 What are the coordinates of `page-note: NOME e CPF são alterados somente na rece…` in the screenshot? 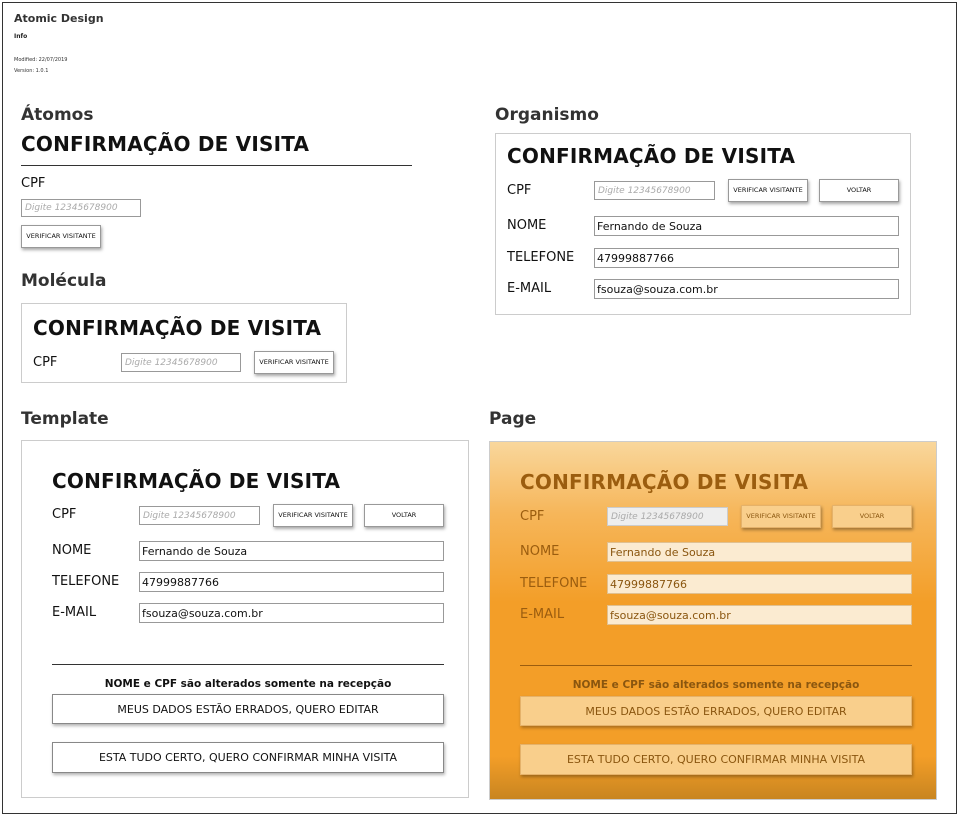 It's located at (716, 685).